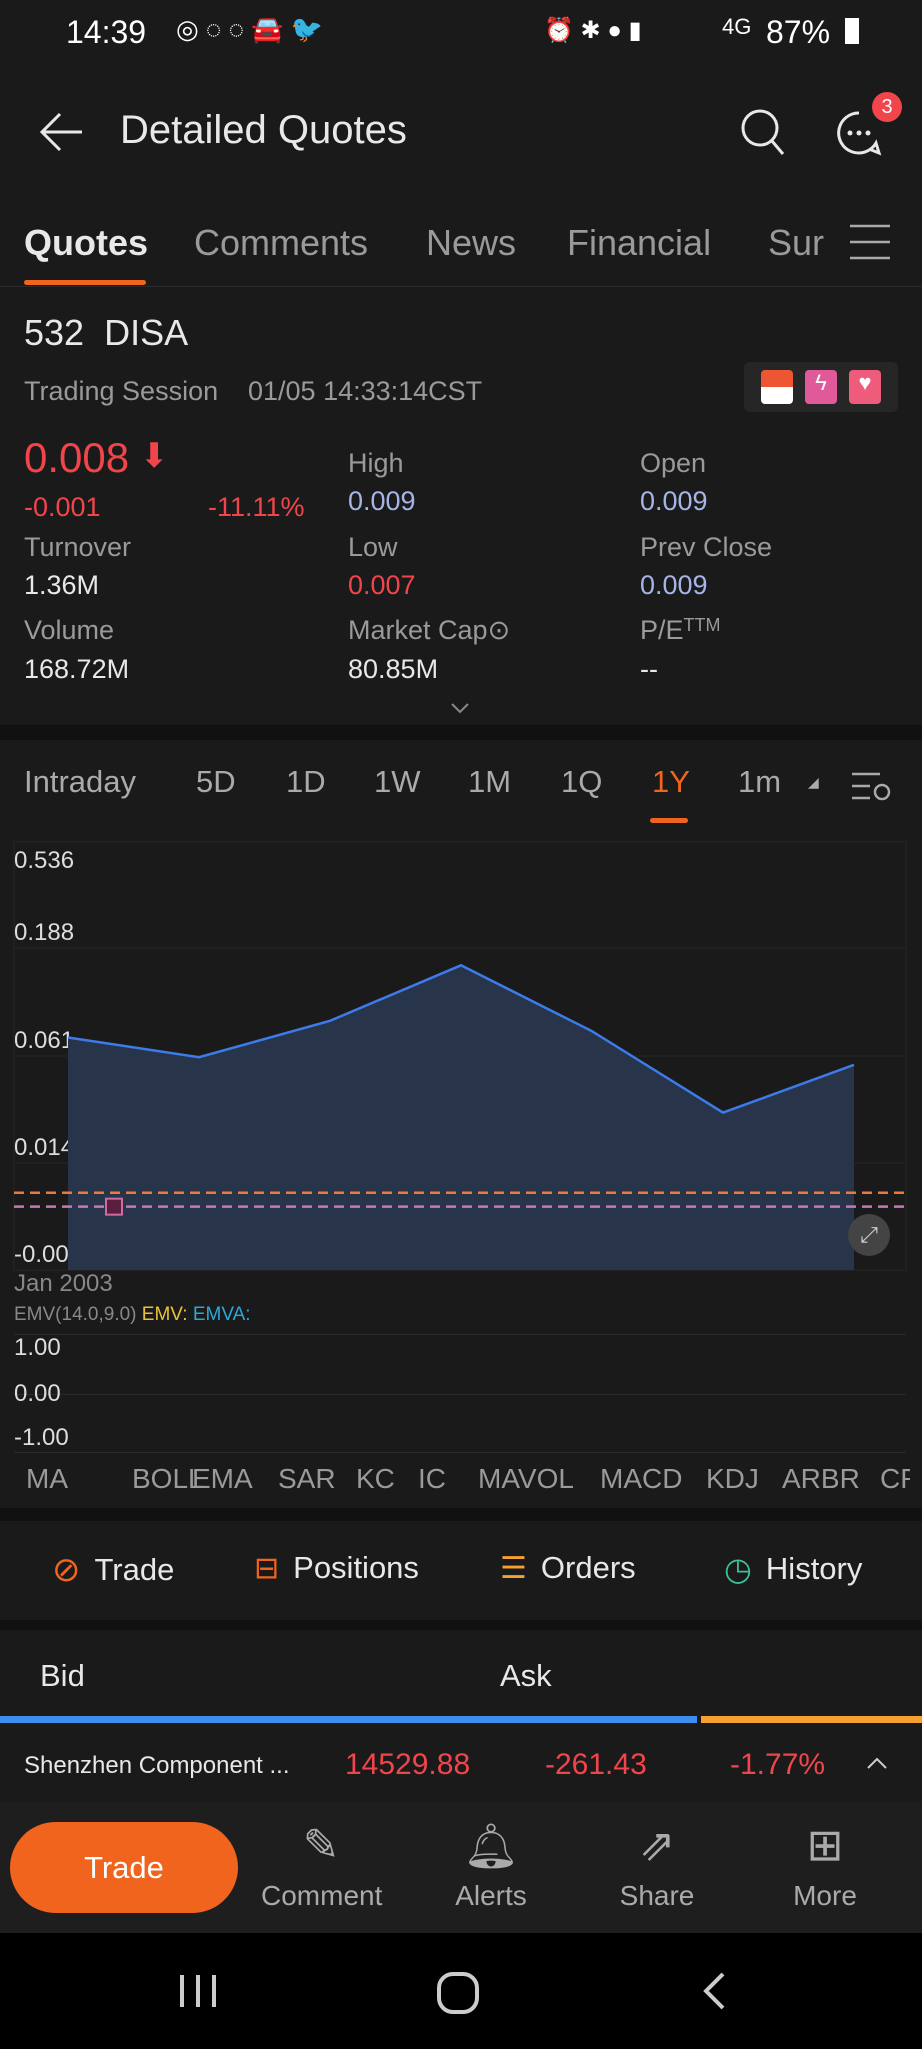 The width and height of the screenshot is (922, 2049). Describe the element at coordinates (458, 1993) in the screenshot. I see `home-icon` at that location.